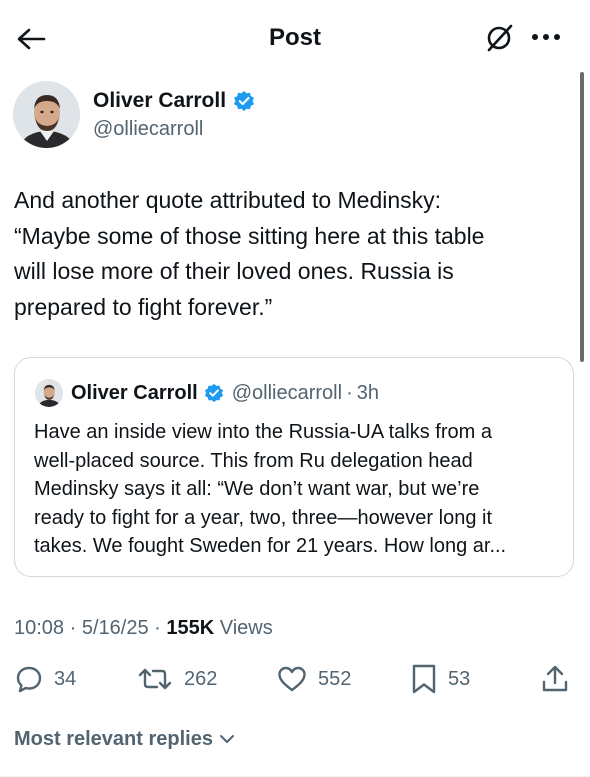 This screenshot has width=590, height=777. What do you see at coordinates (176, 679) in the screenshot?
I see `repost-button: 262` at bounding box center [176, 679].